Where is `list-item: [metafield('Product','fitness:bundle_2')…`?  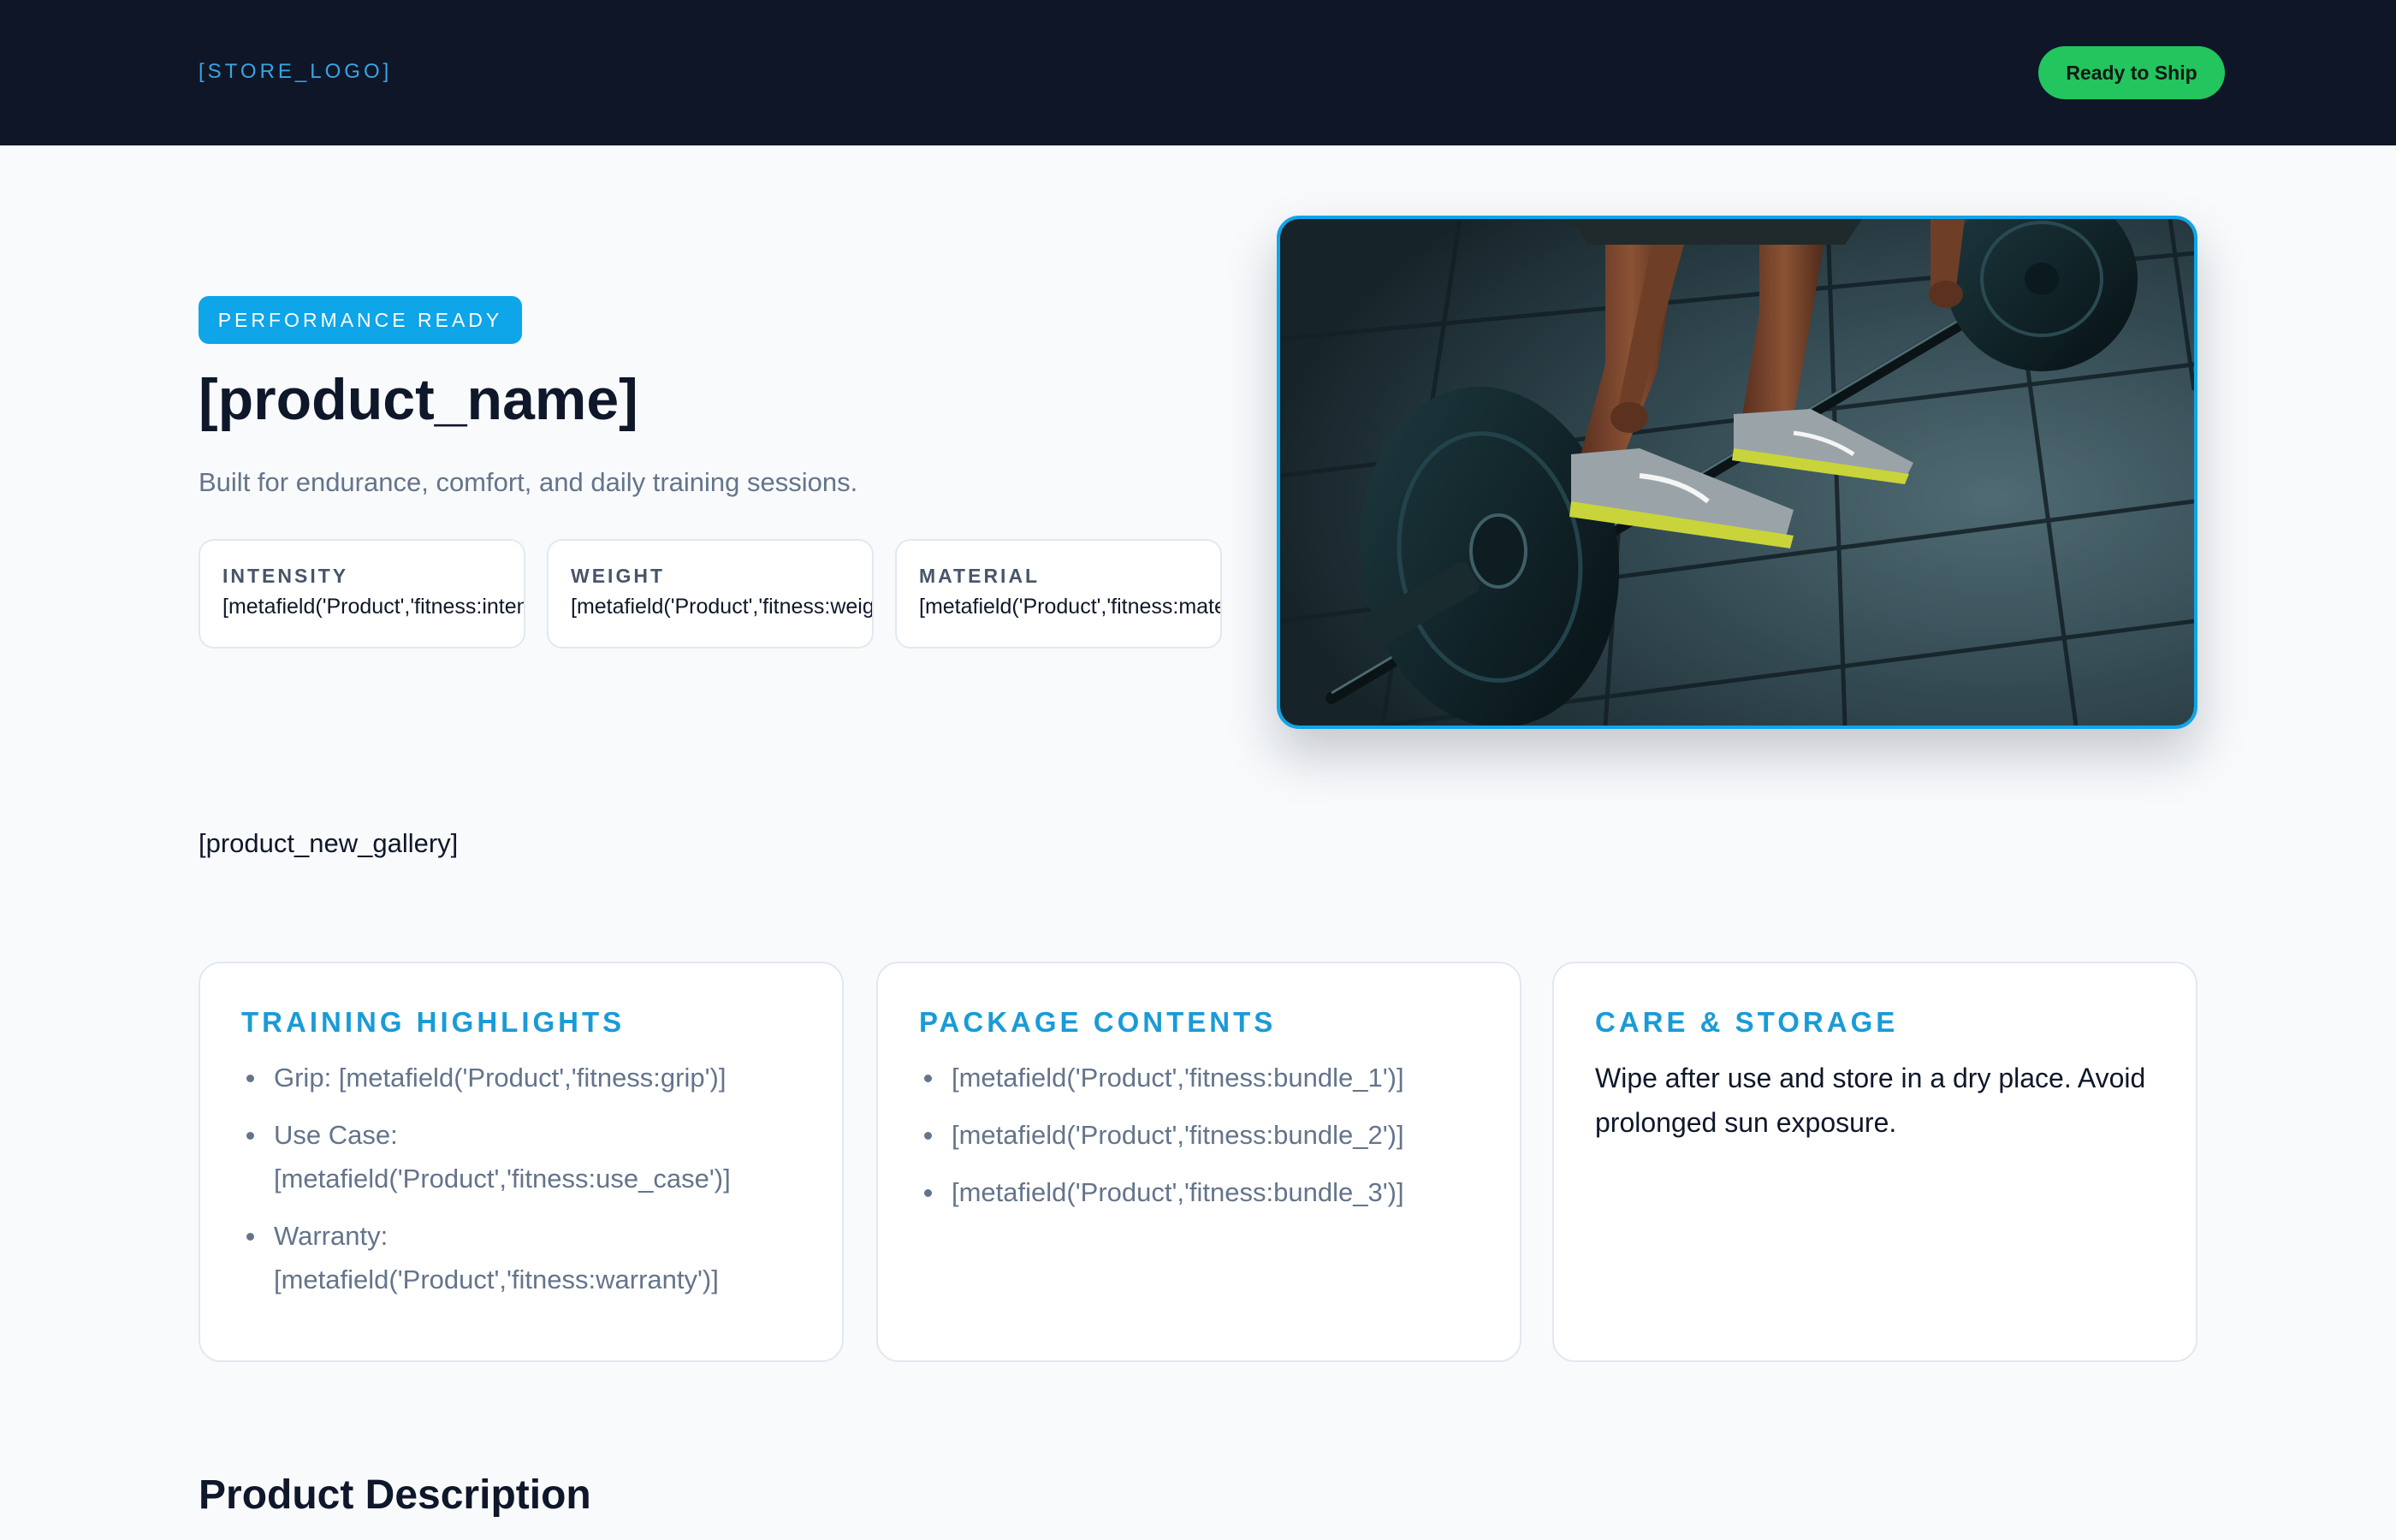
list-item: [metafield('Product','fitness:bundle_2')… is located at coordinates (1199, 1135).